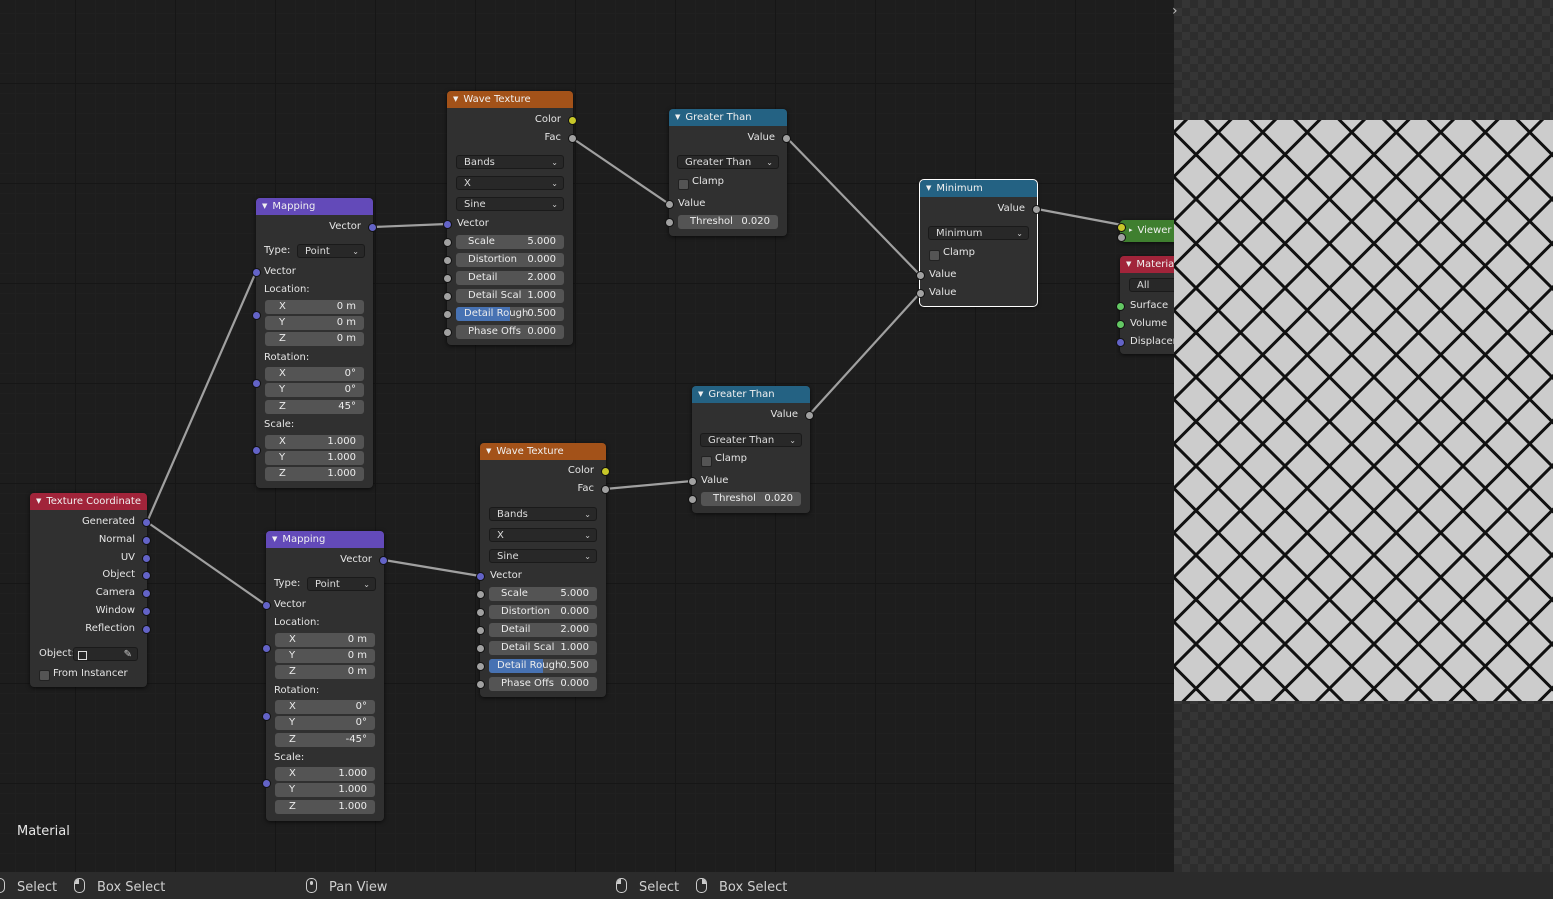 The width and height of the screenshot is (1553, 899). What do you see at coordinates (146, 540) in the screenshot?
I see `socket-normal-out` at bounding box center [146, 540].